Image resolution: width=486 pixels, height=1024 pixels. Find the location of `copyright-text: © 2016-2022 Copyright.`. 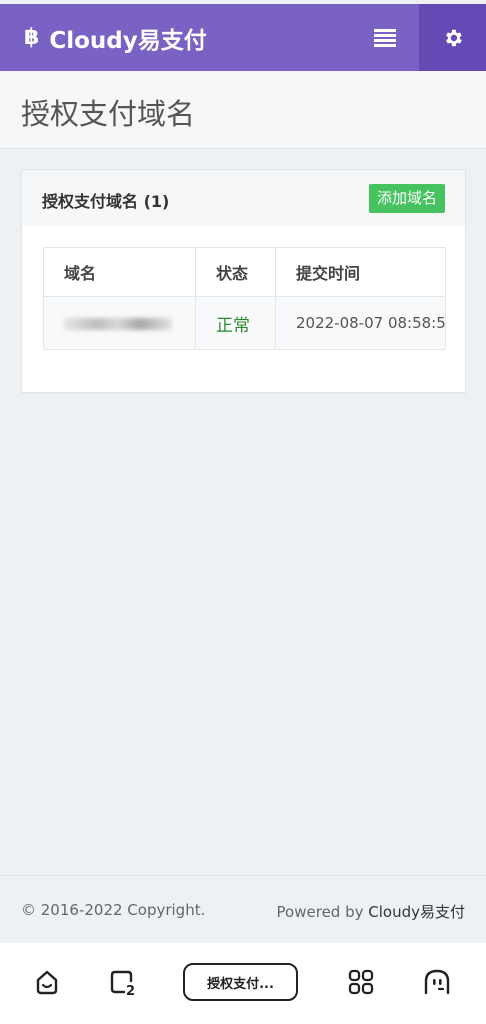

copyright-text: © 2016-2022 Copyright. is located at coordinates (113, 910).